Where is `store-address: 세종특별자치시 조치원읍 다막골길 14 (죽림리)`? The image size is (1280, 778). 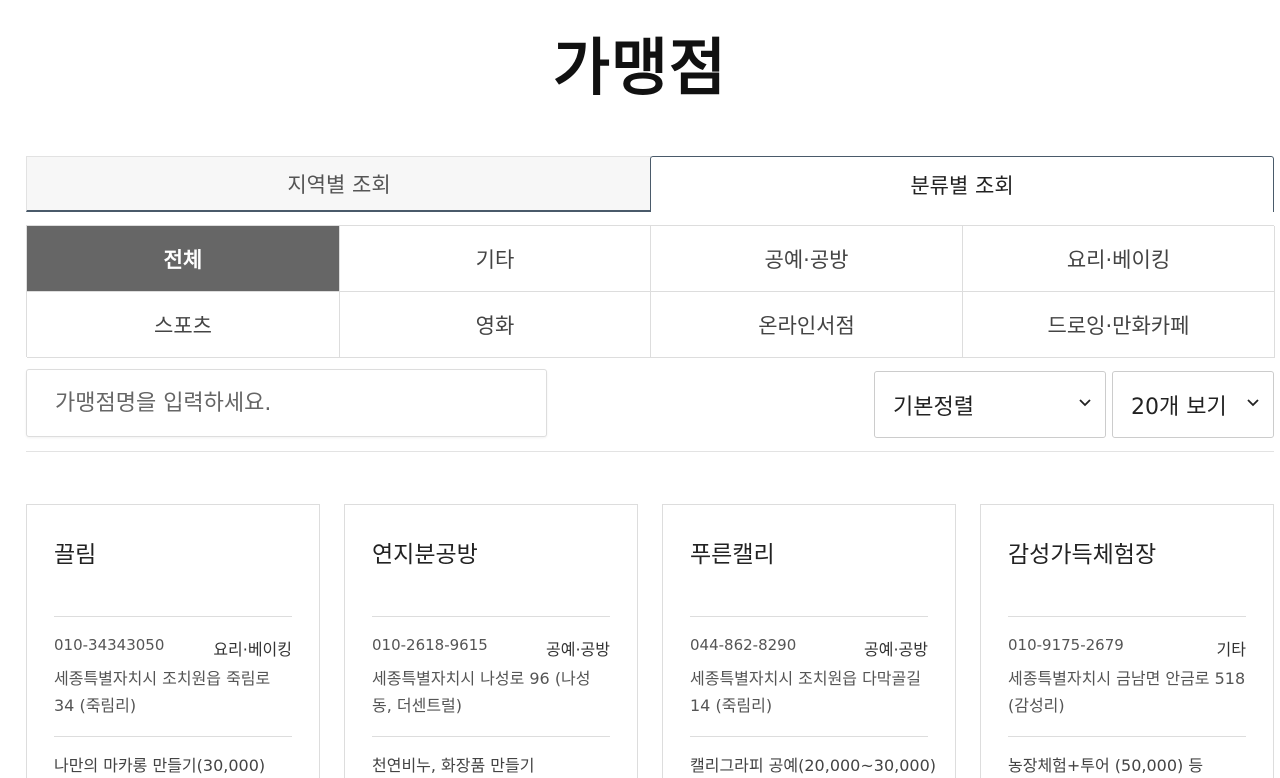 store-address: 세종특별자치시 조치원읍 다막골길 14 (죽림리) is located at coordinates (805, 692).